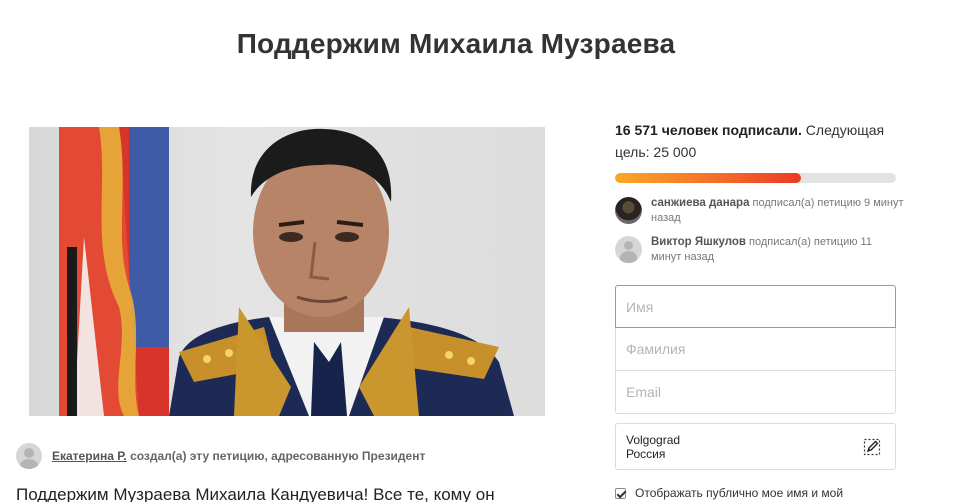 The height and width of the screenshot is (502, 954). I want to click on last-name-input, so click(755, 349).